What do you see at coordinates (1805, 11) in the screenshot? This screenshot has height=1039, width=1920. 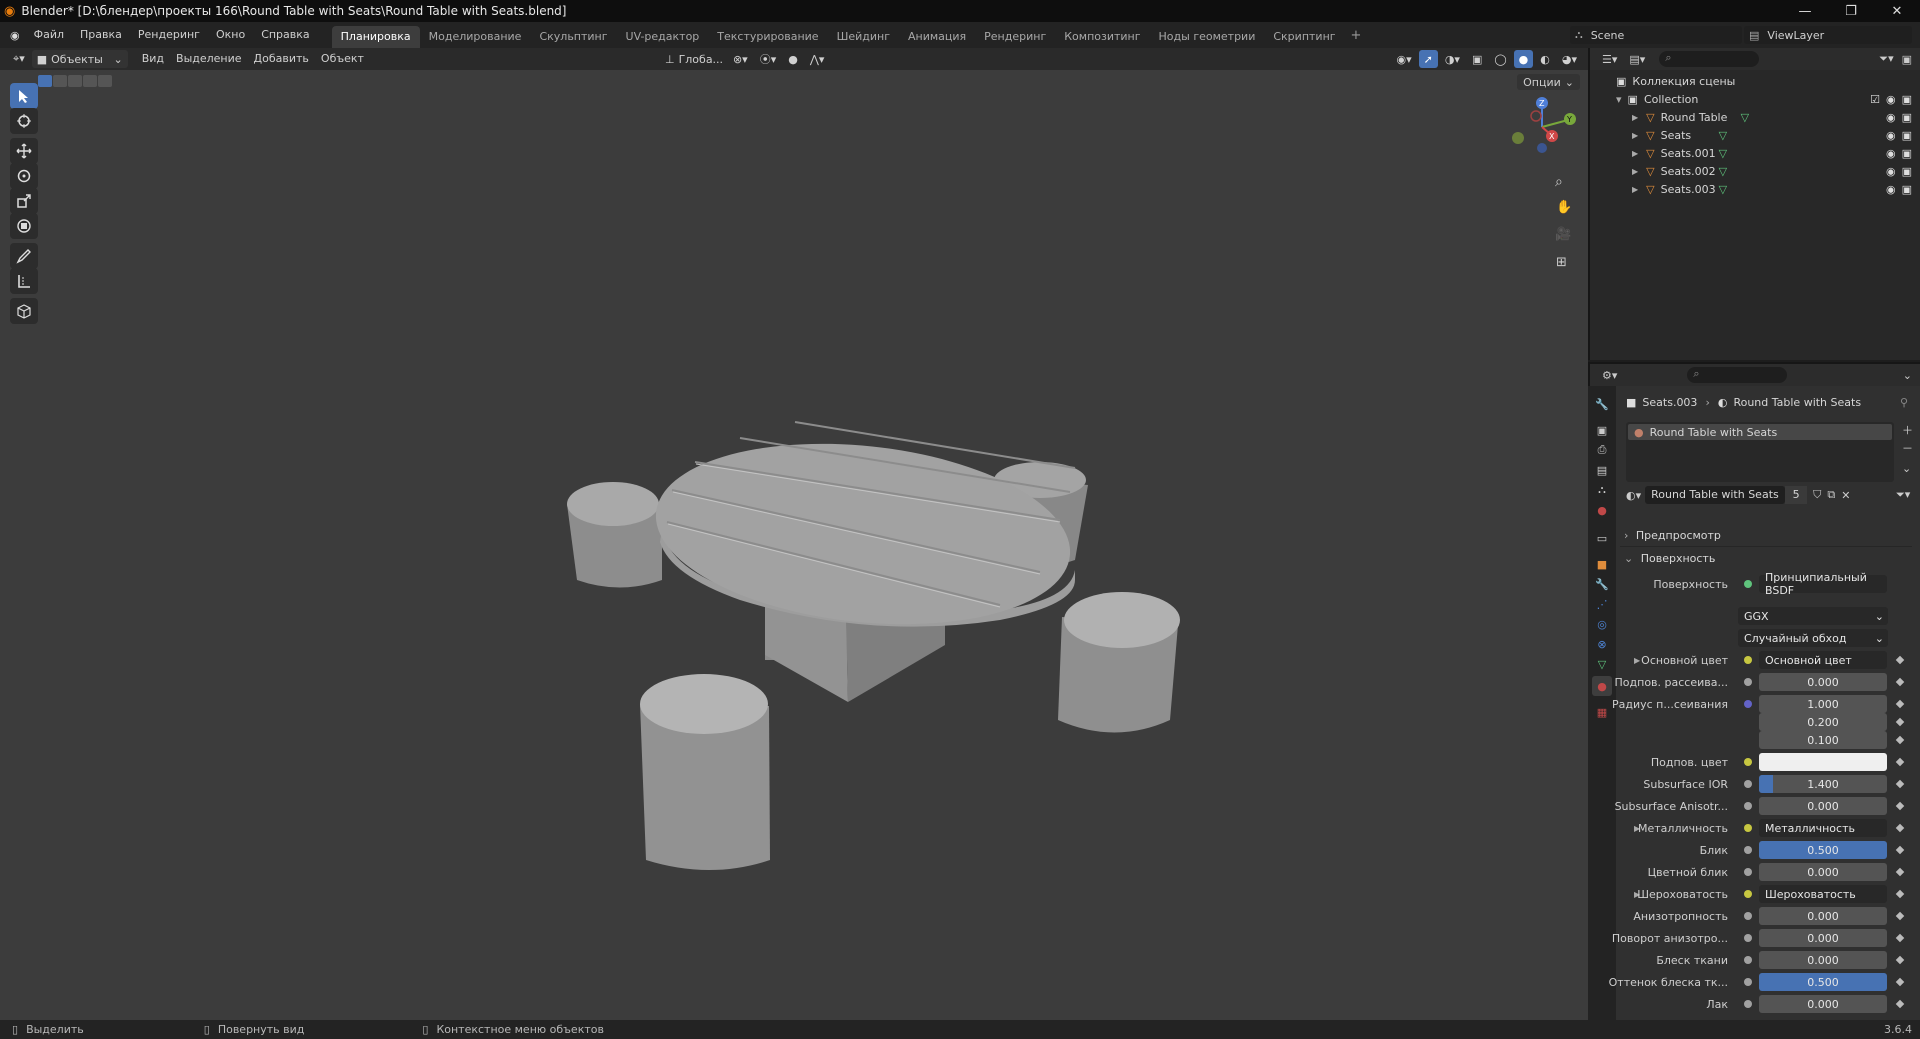 I see `minimize-button: —` at bounding box center [1805, 11].